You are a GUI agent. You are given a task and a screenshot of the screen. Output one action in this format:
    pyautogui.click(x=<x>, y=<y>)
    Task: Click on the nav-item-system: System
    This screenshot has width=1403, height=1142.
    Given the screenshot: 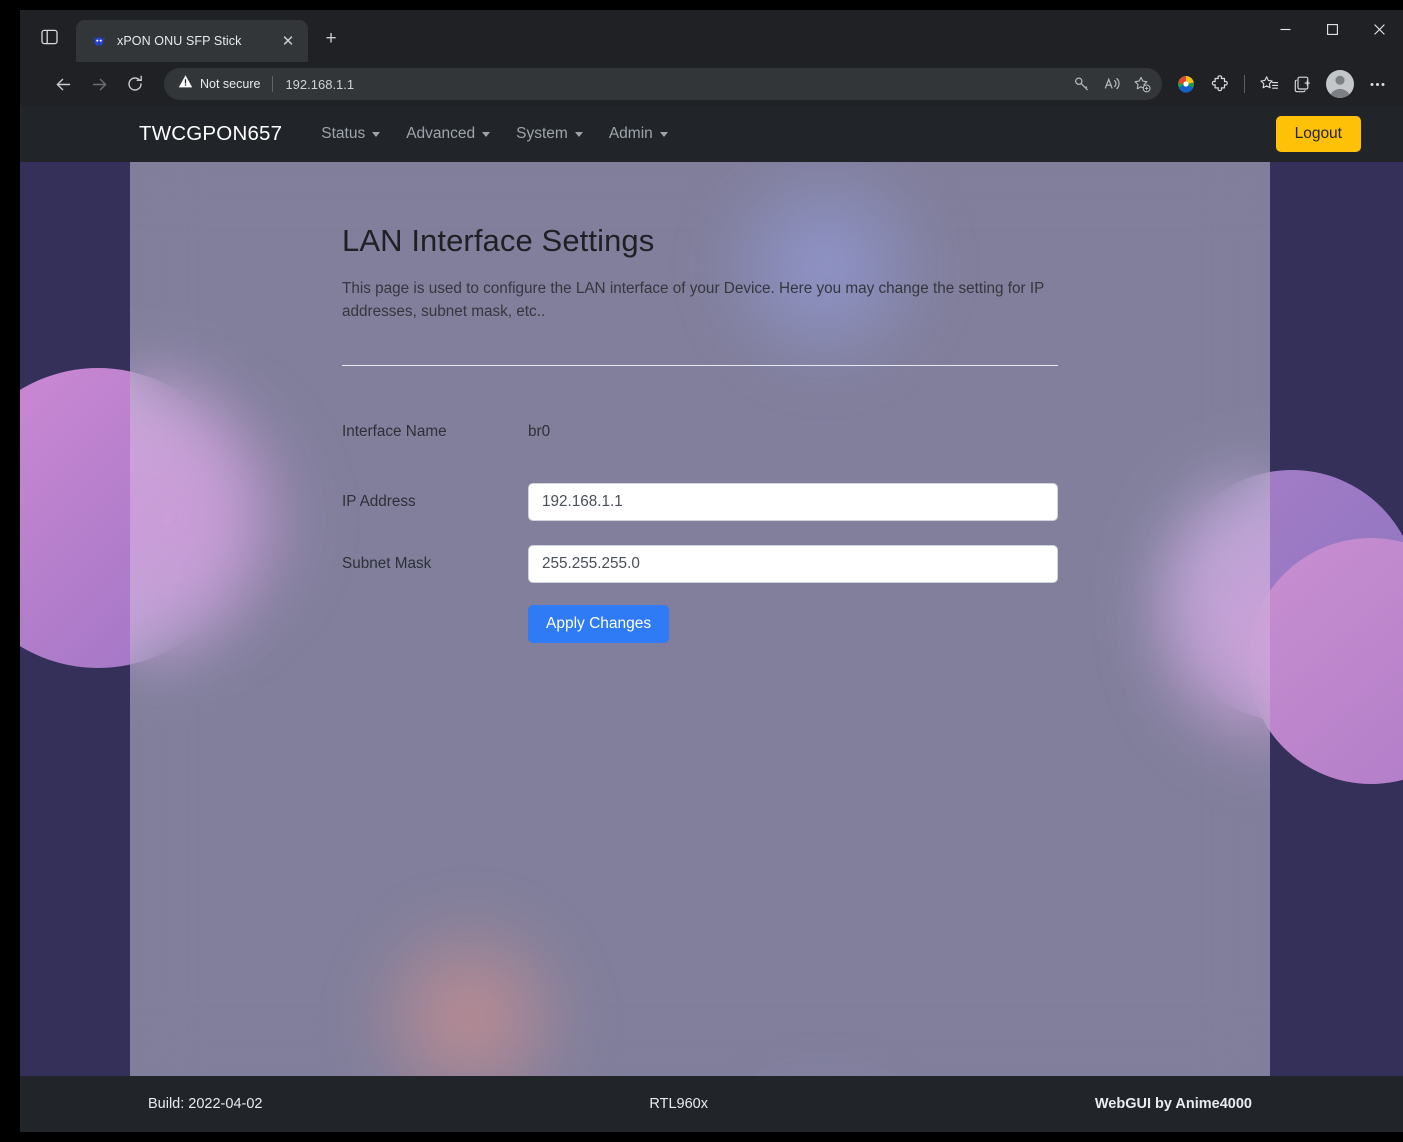 What is the action you would take?
    pyautogui.click(x=549, y=134)
    